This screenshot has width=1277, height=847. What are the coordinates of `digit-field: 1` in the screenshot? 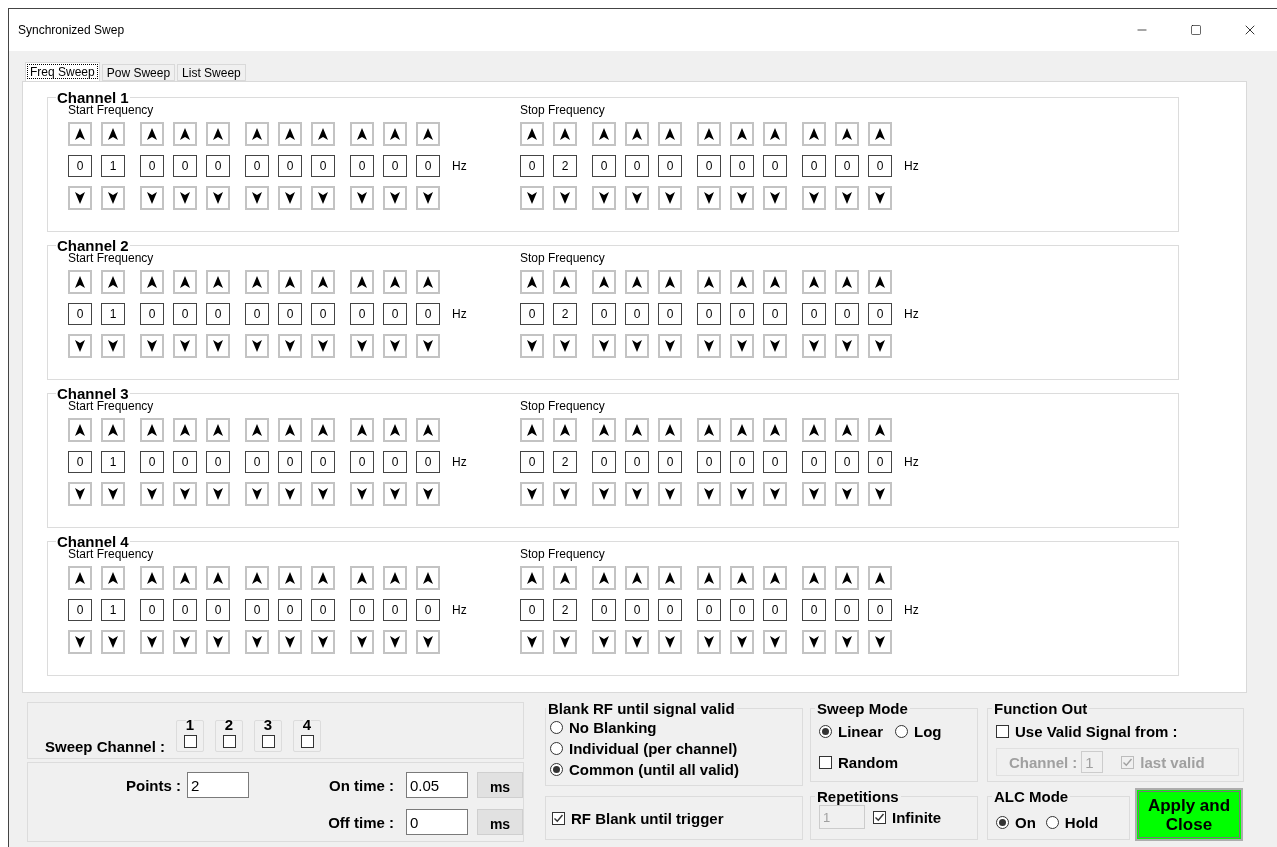 It's located at (113, 166).